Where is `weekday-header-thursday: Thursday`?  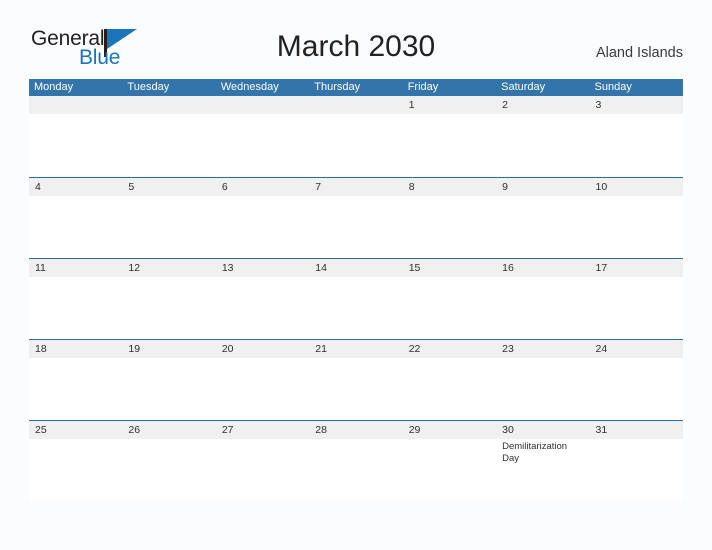 weekday-header-thursday: Thursday is located at coordinates (337, 87).